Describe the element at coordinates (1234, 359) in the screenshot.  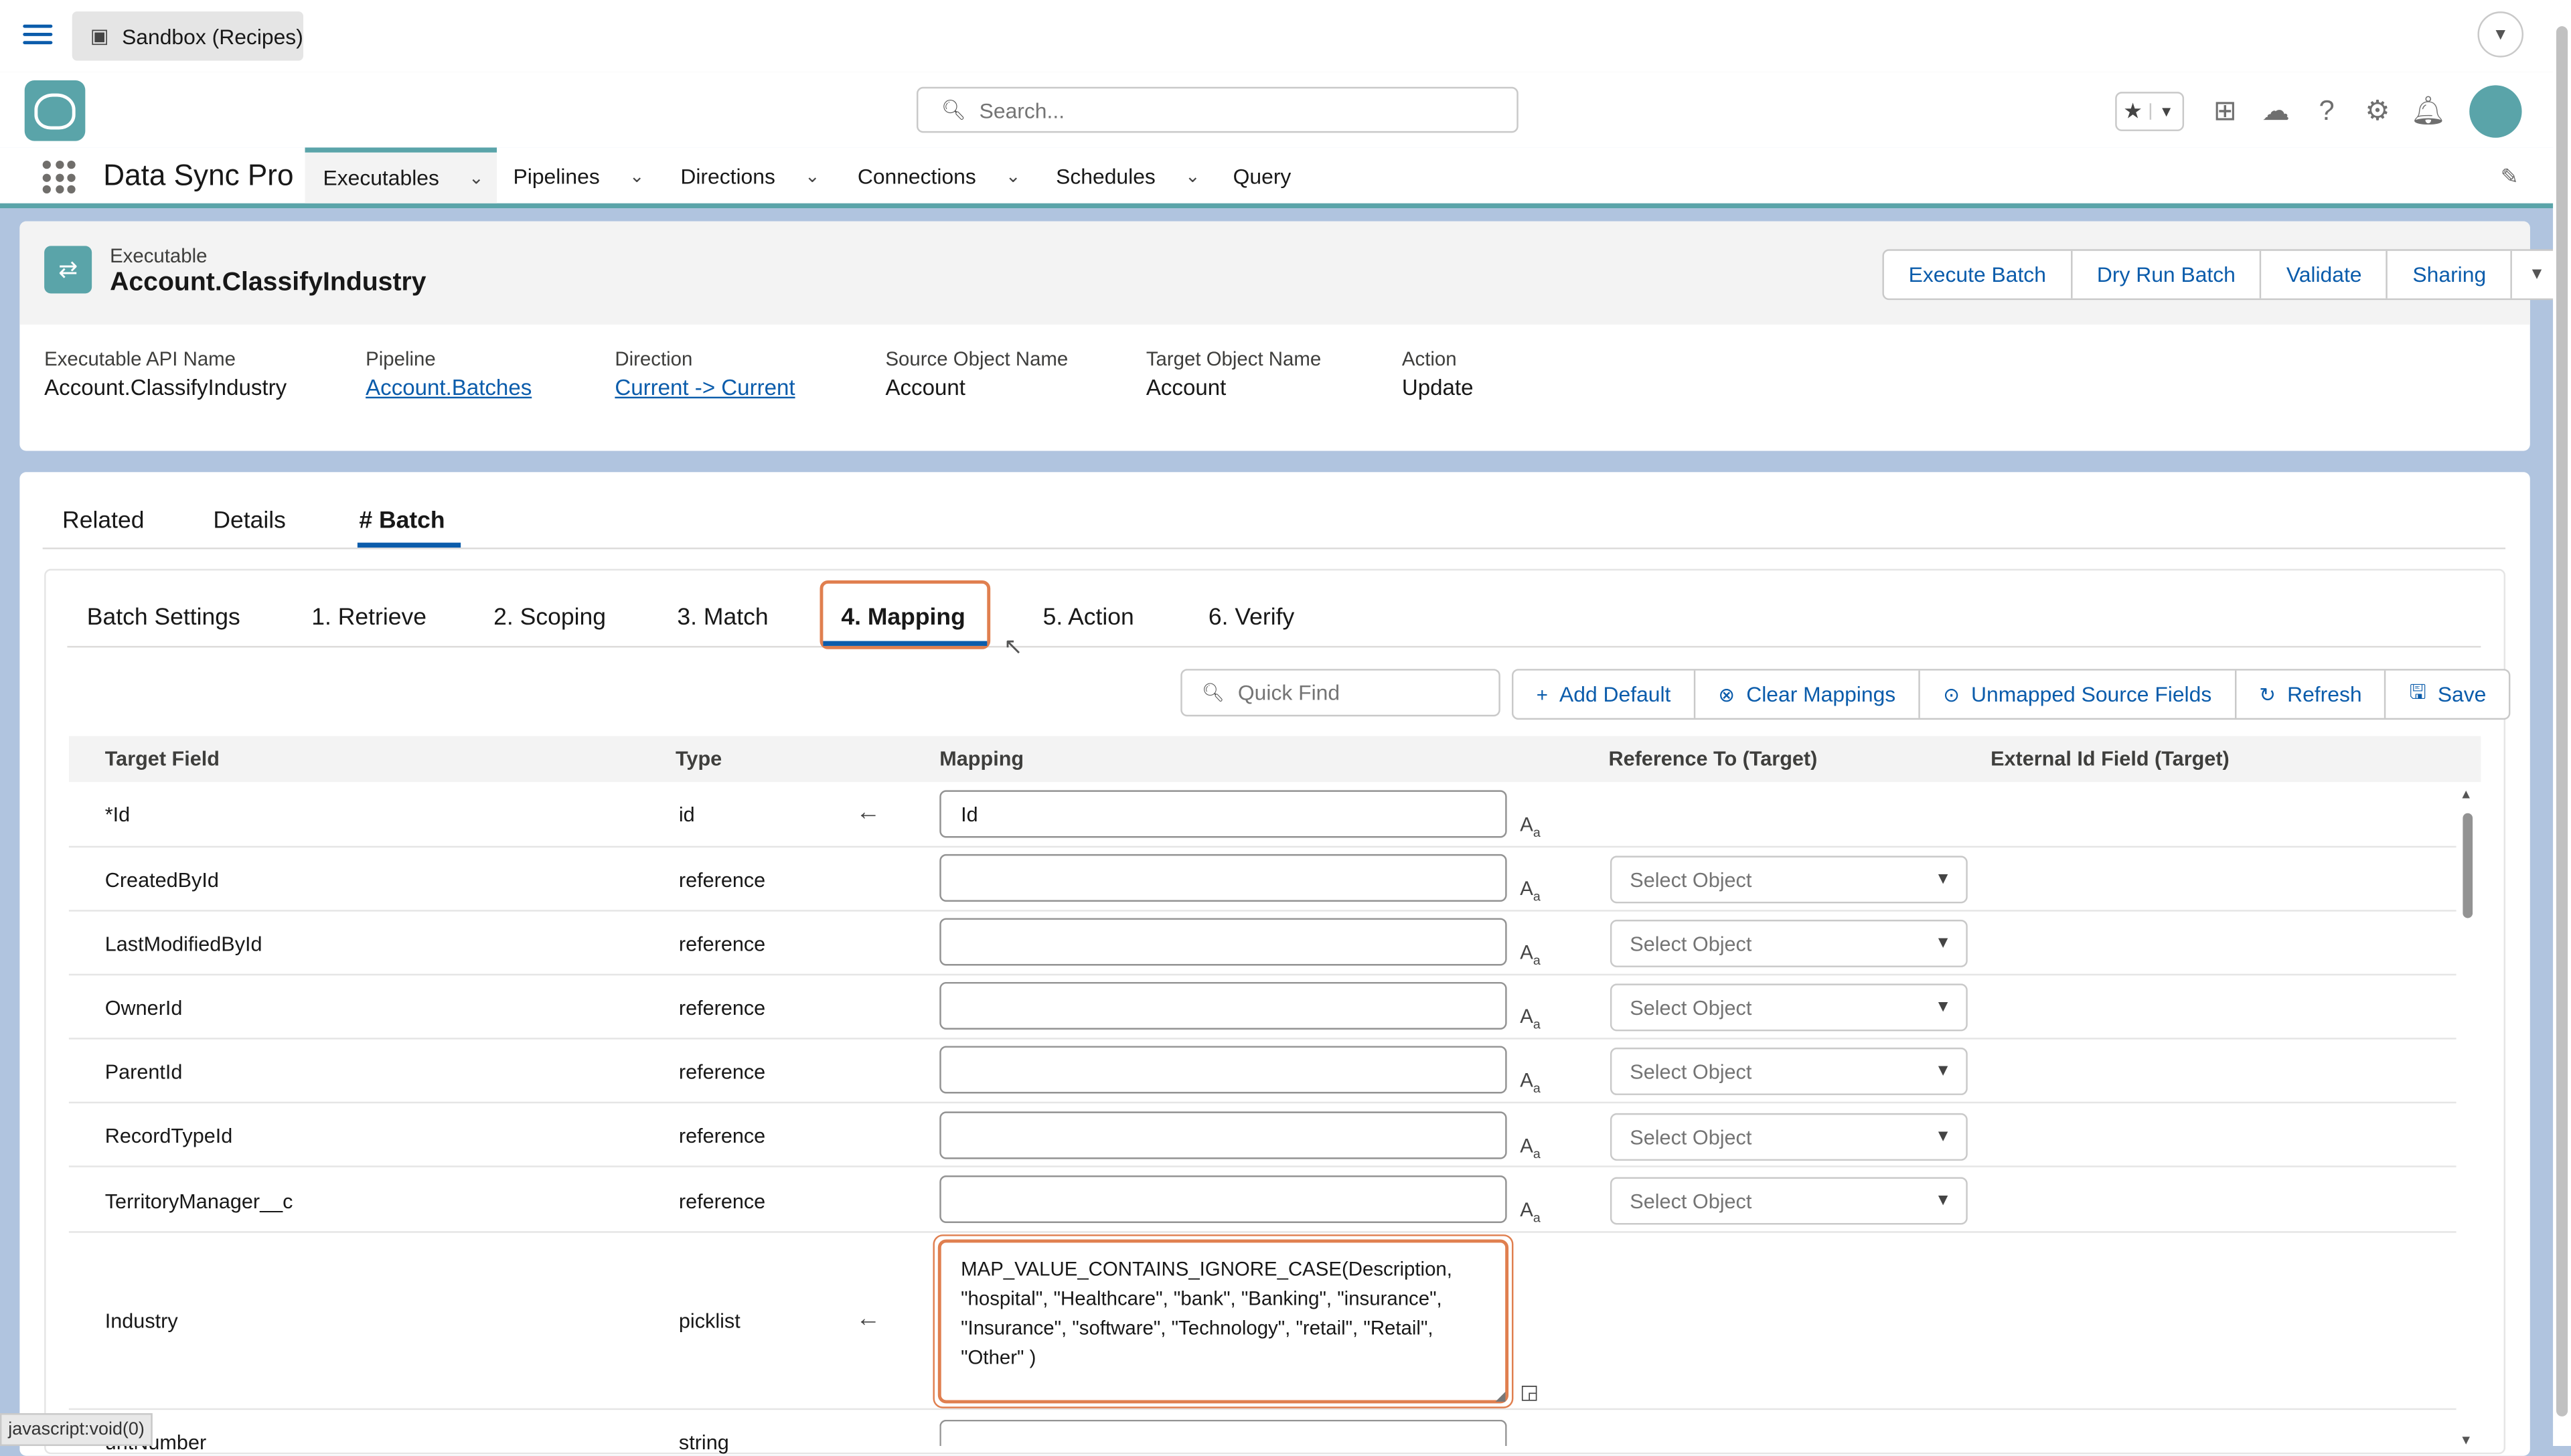
I see `field-label: Target Object Name` at that location.